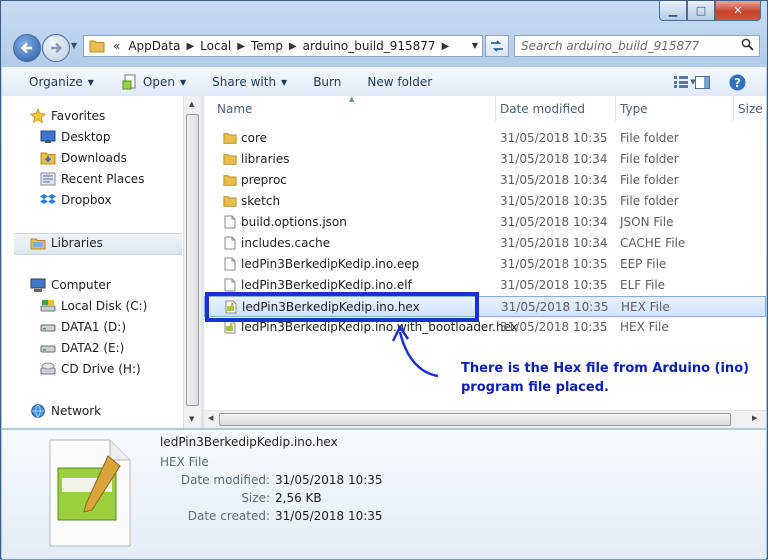 Image resolution: width=768 pixels, height=560 pixels. Describe the element at coordinates (76, 200) in the screenshot. I see `nav-dropbox: Dropbox` at that location.